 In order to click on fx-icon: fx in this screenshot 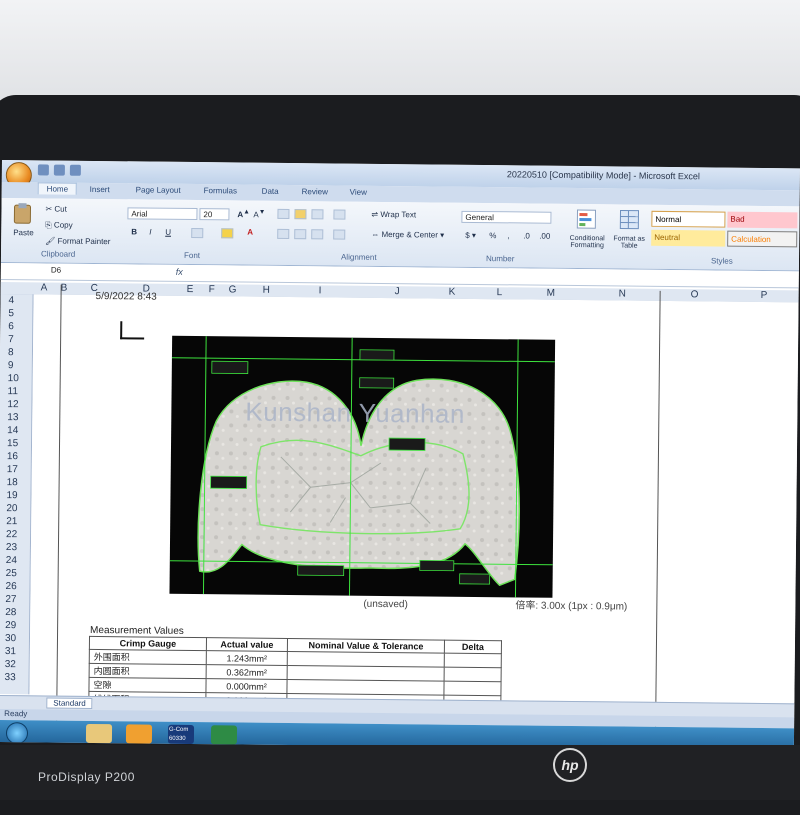, I will do `click(179, 272)`.